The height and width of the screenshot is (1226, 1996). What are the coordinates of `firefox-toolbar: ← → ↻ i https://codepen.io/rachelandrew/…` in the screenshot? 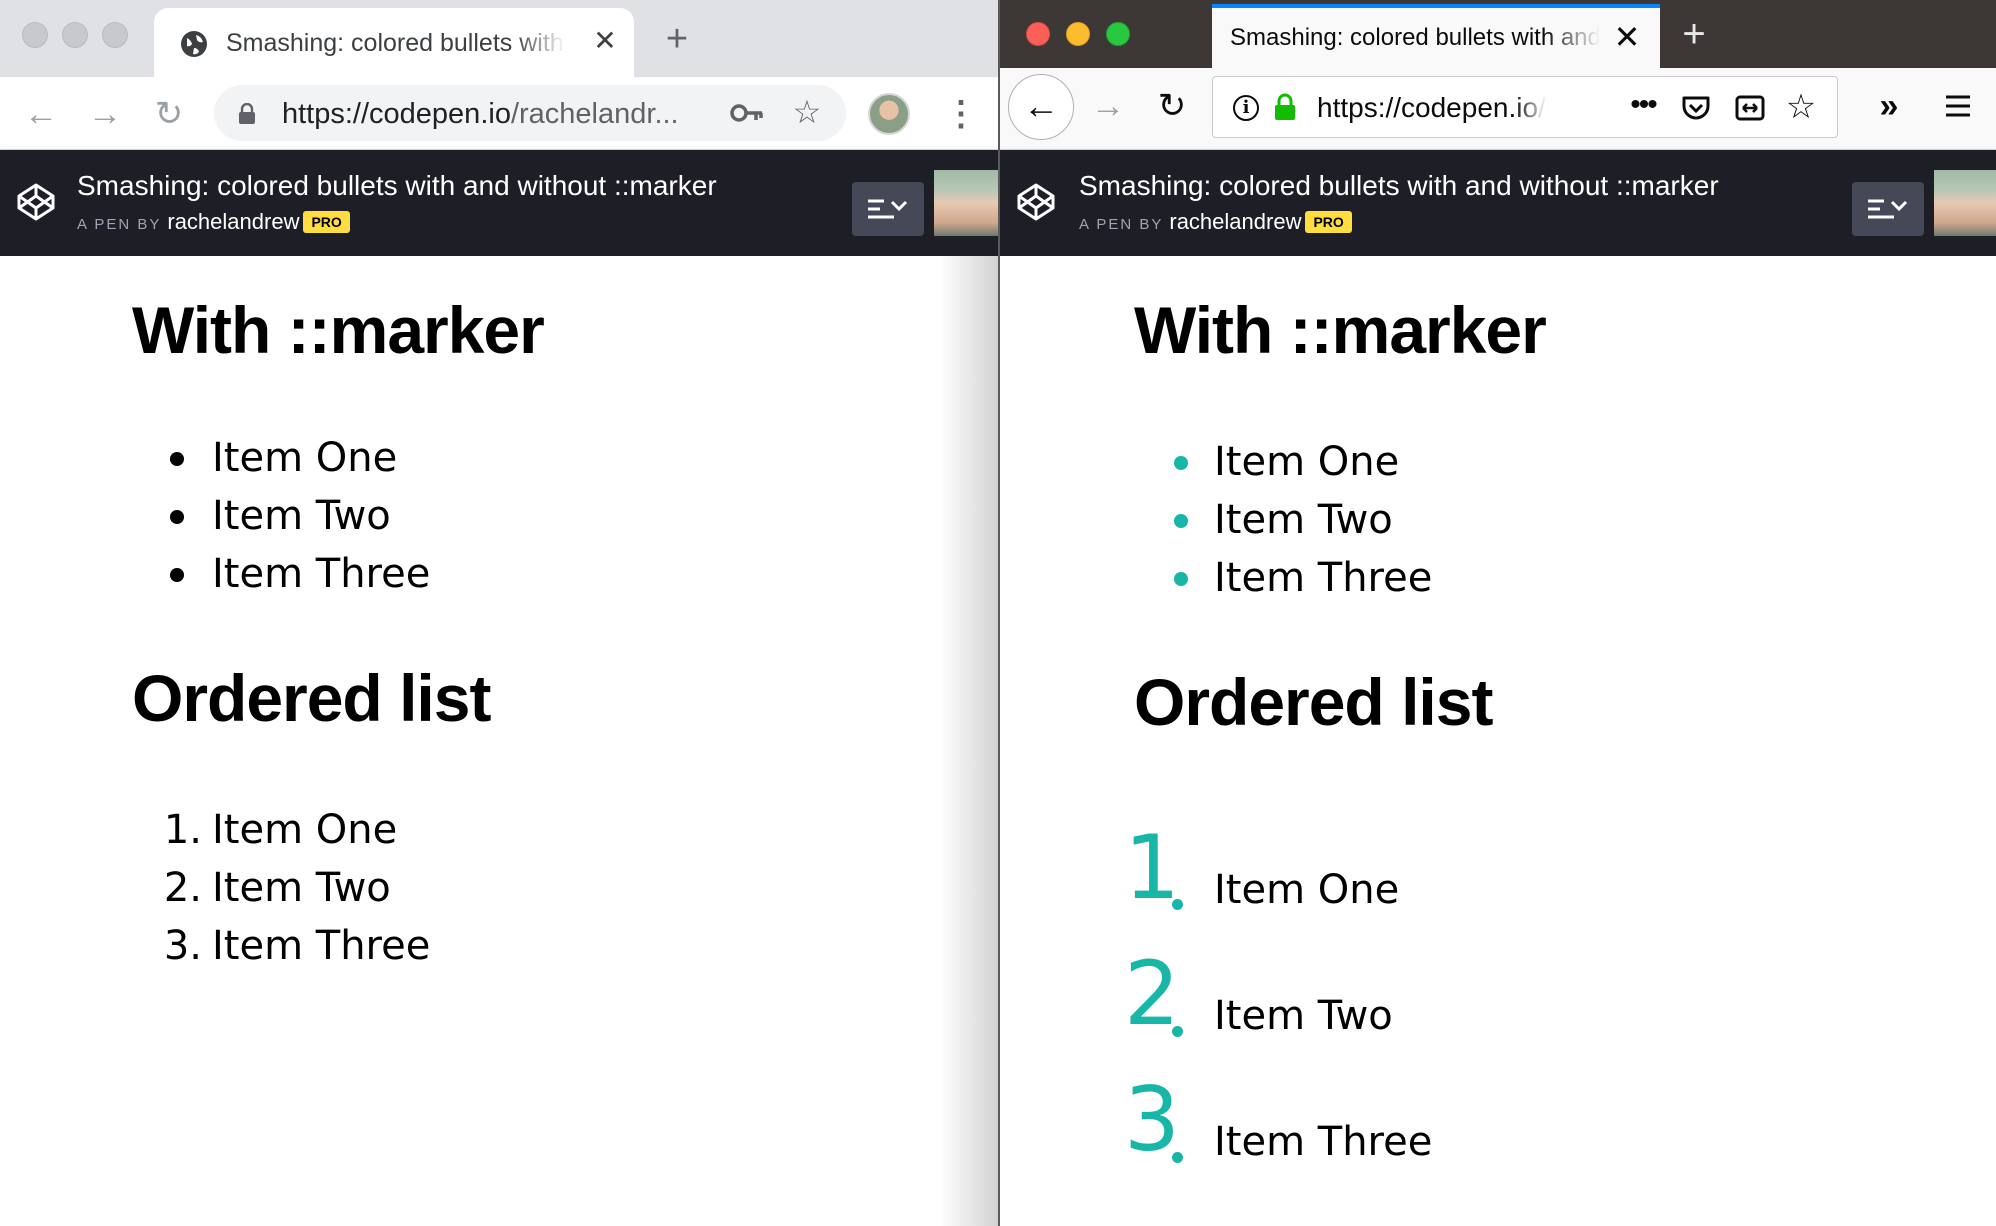 It's located at (1498, 109).